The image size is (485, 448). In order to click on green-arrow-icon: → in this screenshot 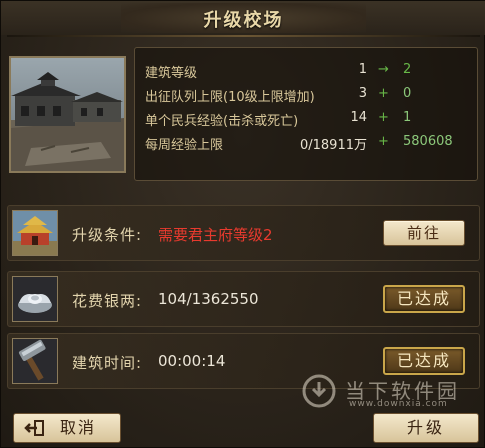, I will do `click(383, 69)`.